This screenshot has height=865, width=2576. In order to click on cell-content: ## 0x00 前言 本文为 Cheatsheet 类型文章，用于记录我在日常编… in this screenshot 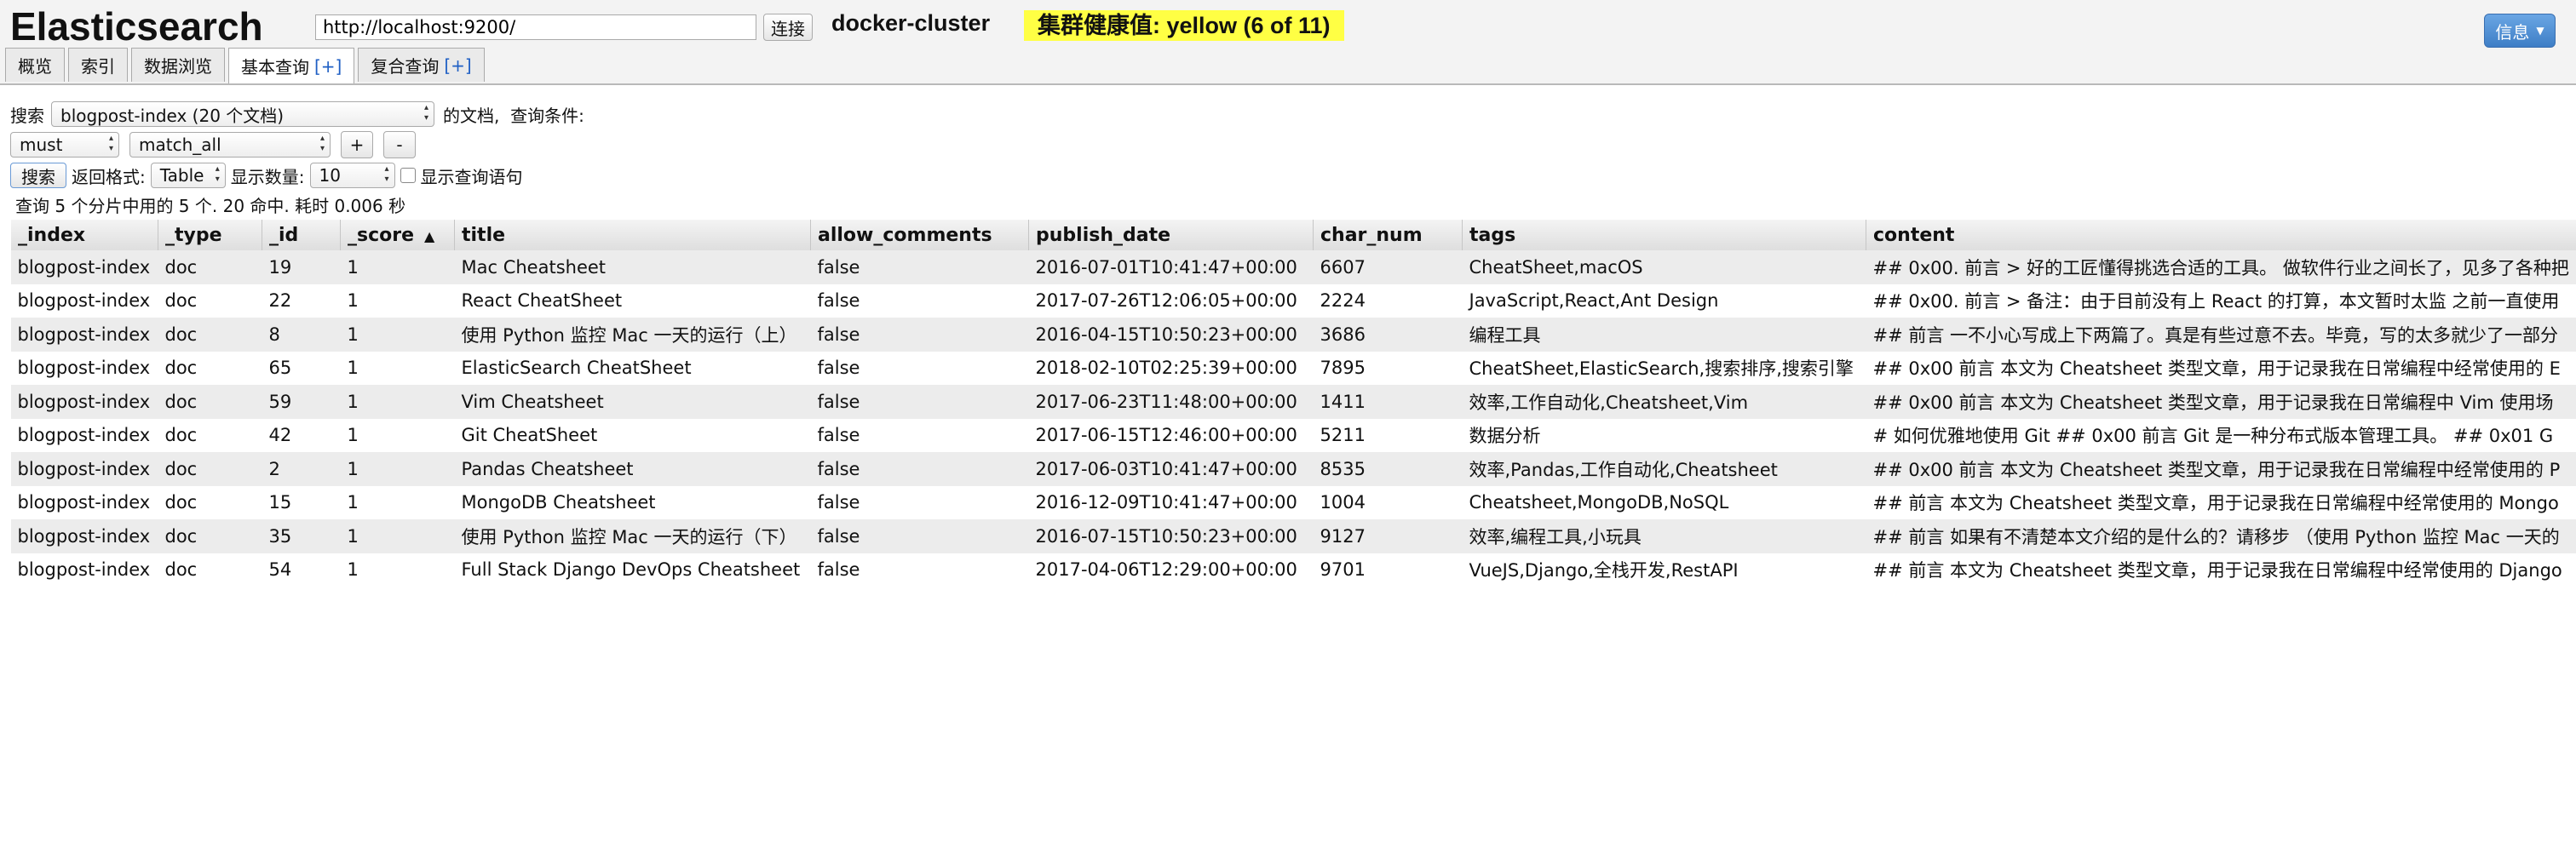, I will do `click(2221, 469)`.